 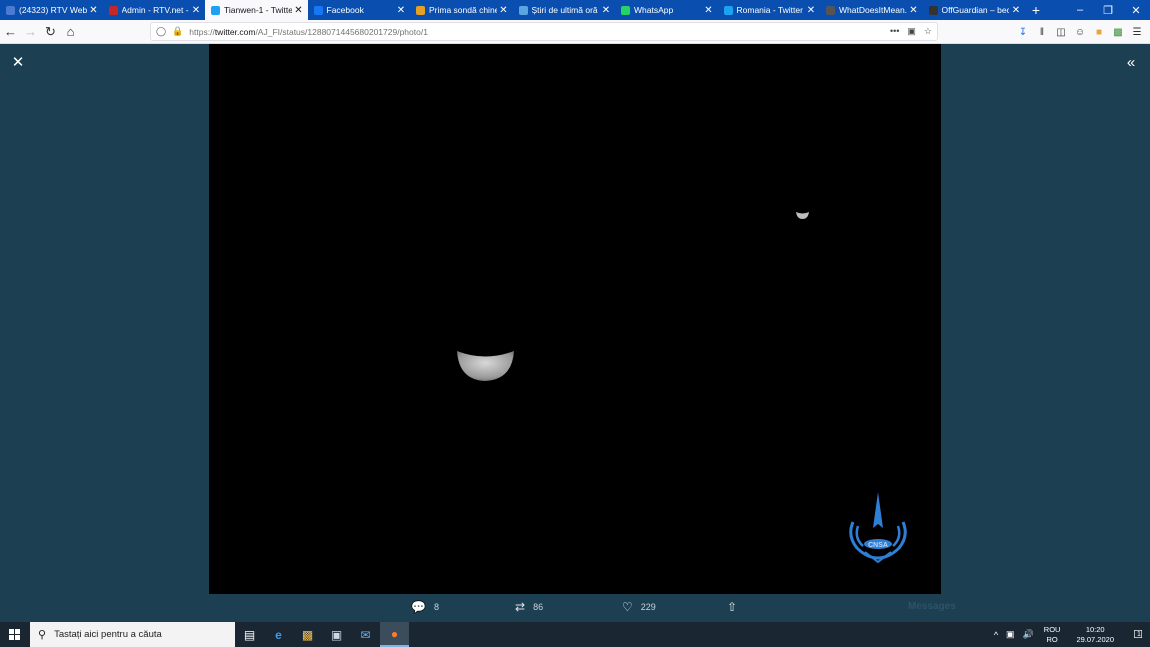 I want to click on retweet-button: ⇄ 86, so click(x=529, y=607).